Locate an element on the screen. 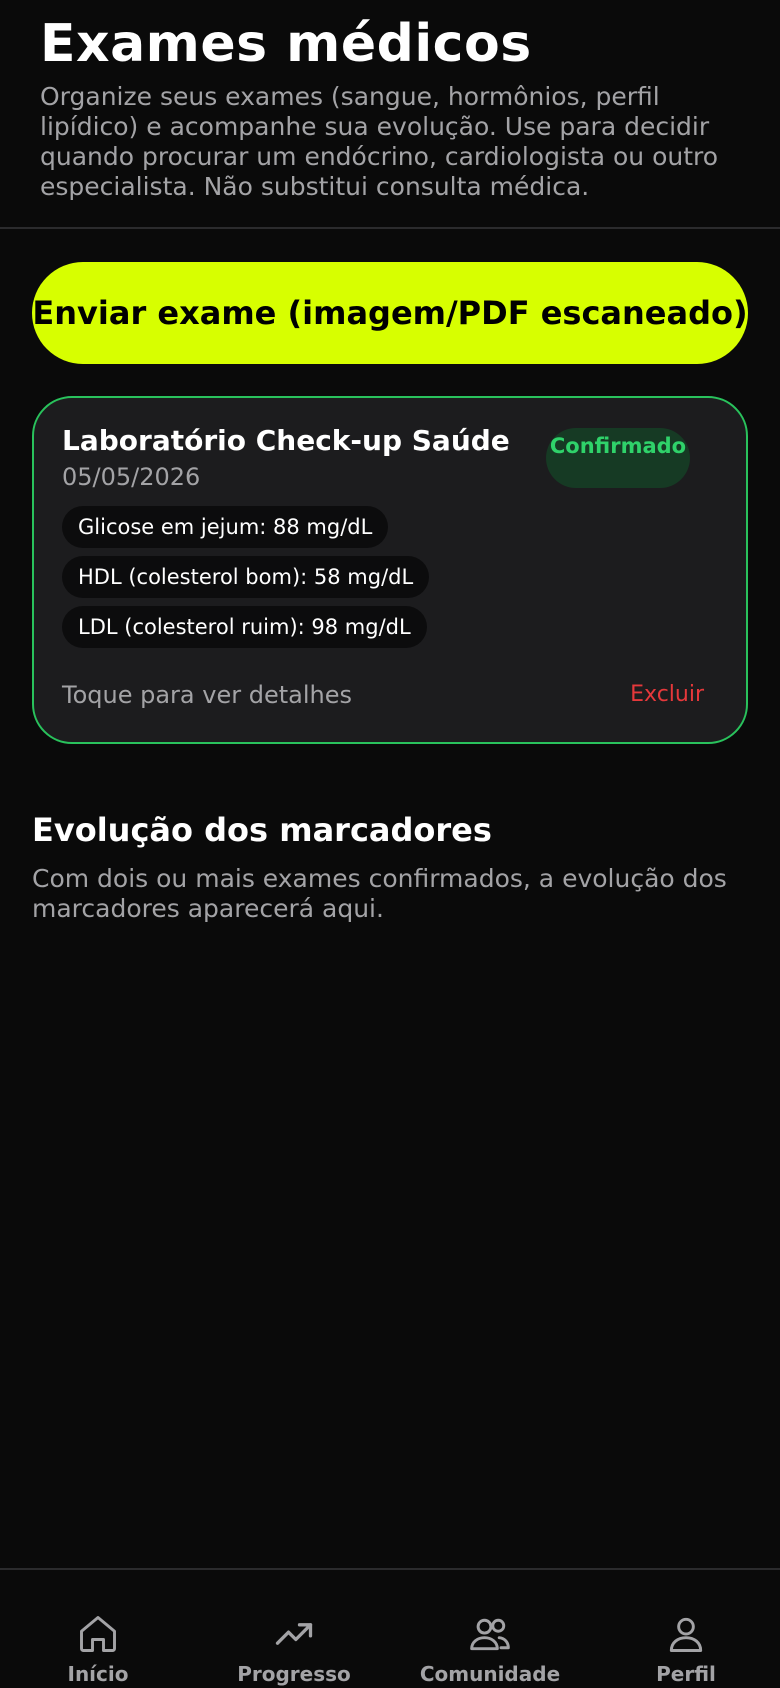 Image resolution: width=780 pixels, height=1688 pixels. details-hint: Toque para ver detalhes is located at coordinates (207, 695).